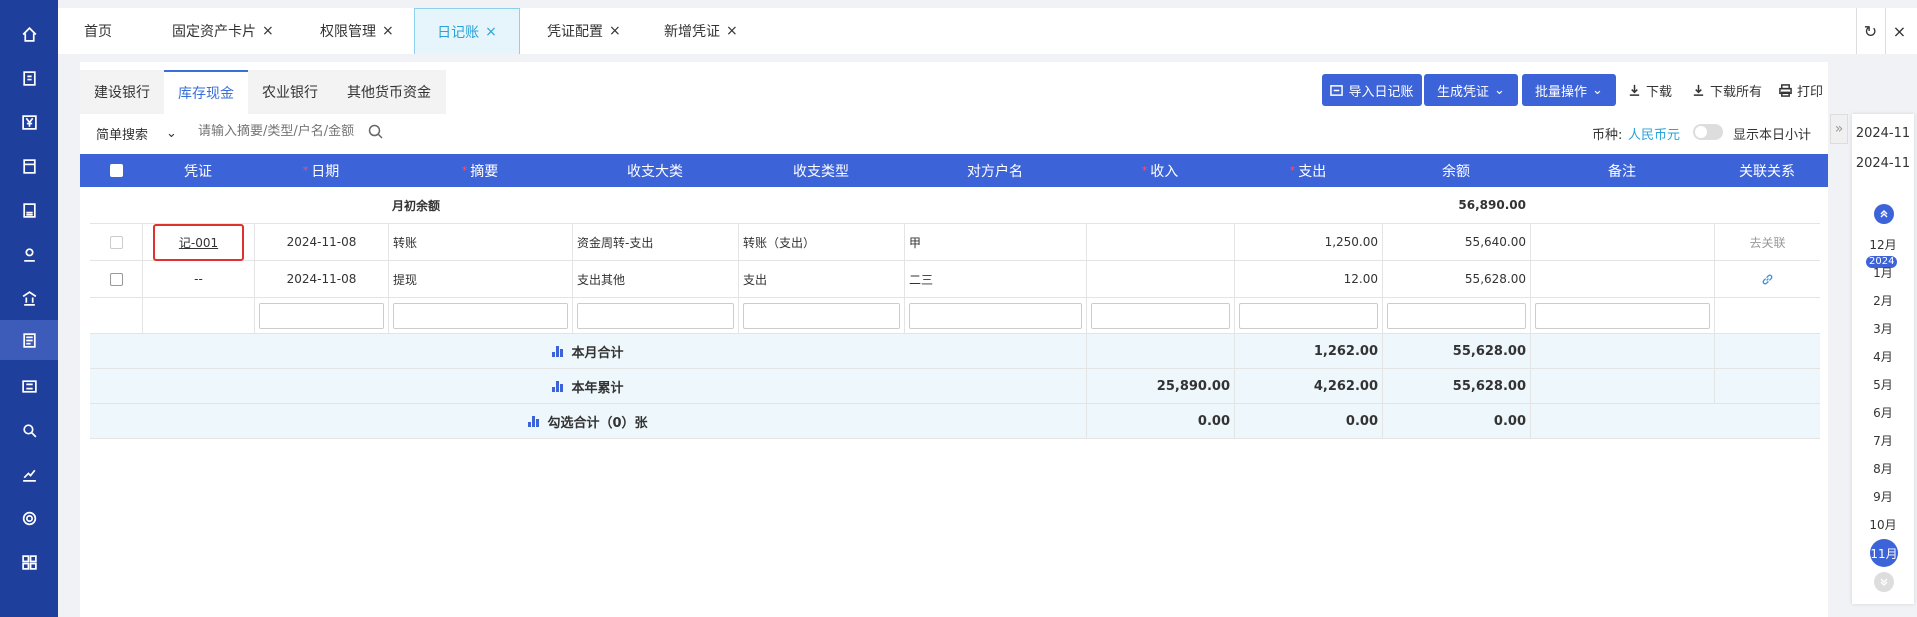 The height and width of the screenshot is (617, 1917). I want to click on date-input, so click(321, 315).